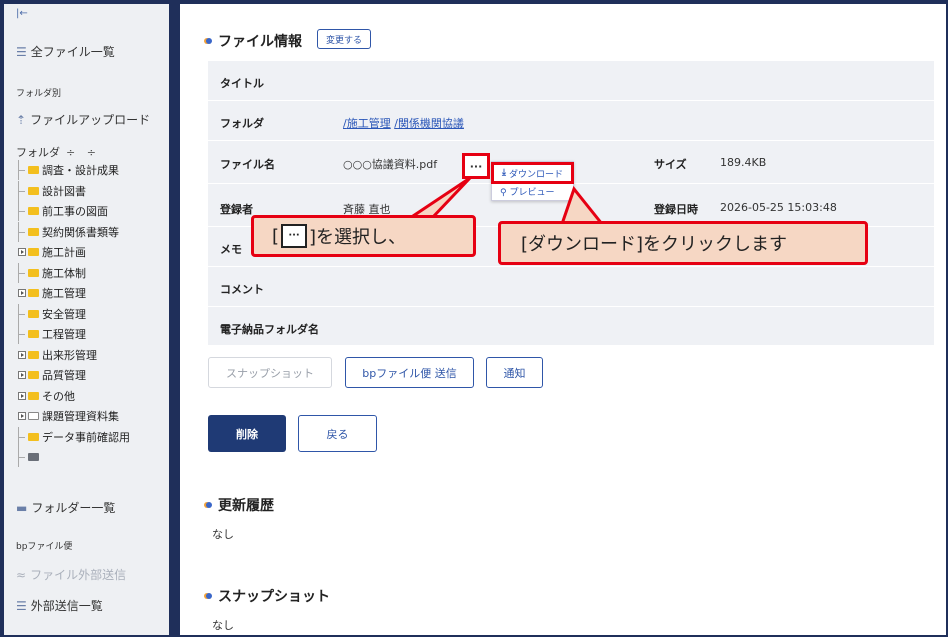 Image resolution: width=948 pixels, height=637 pixels. What do you see at coordinates (654, 244) in the screenshot?
I see `callout-right-text: [ダウンロード]をクリックします` at bounding box center [654, 244].